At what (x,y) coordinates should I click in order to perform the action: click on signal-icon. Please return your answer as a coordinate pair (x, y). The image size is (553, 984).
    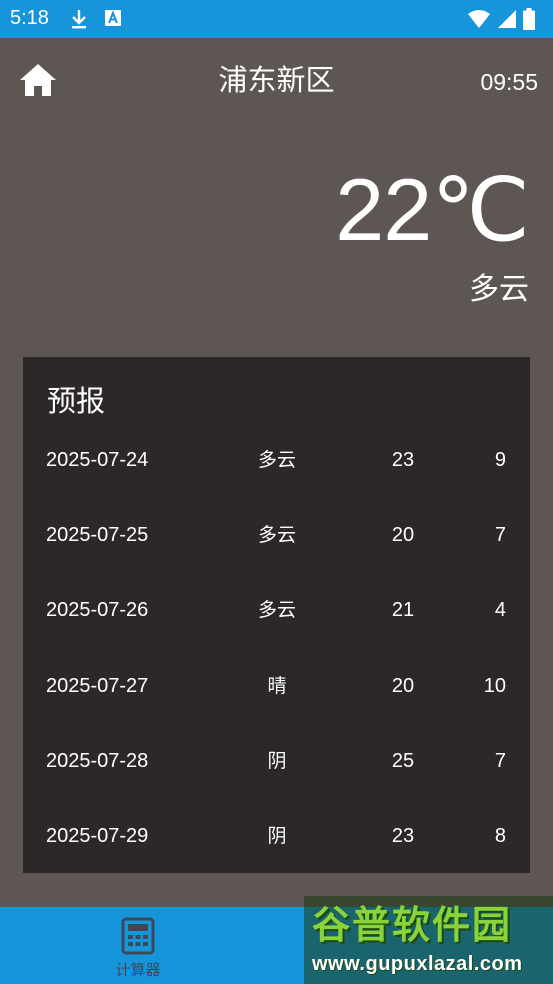
    Looking at the image, I should click on (507, 21).